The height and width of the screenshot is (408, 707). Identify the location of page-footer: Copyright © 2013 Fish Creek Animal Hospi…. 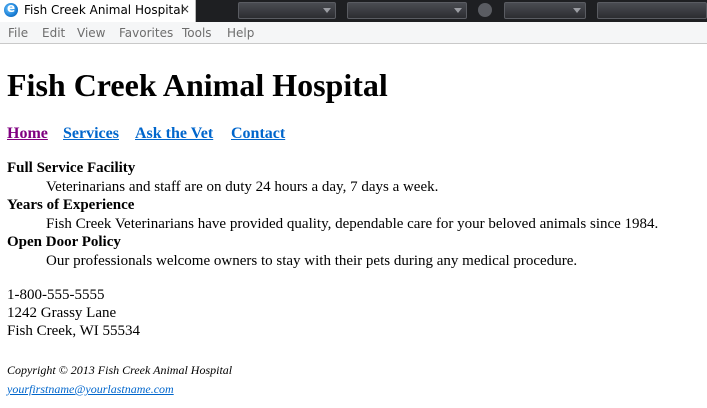
(119, 380).